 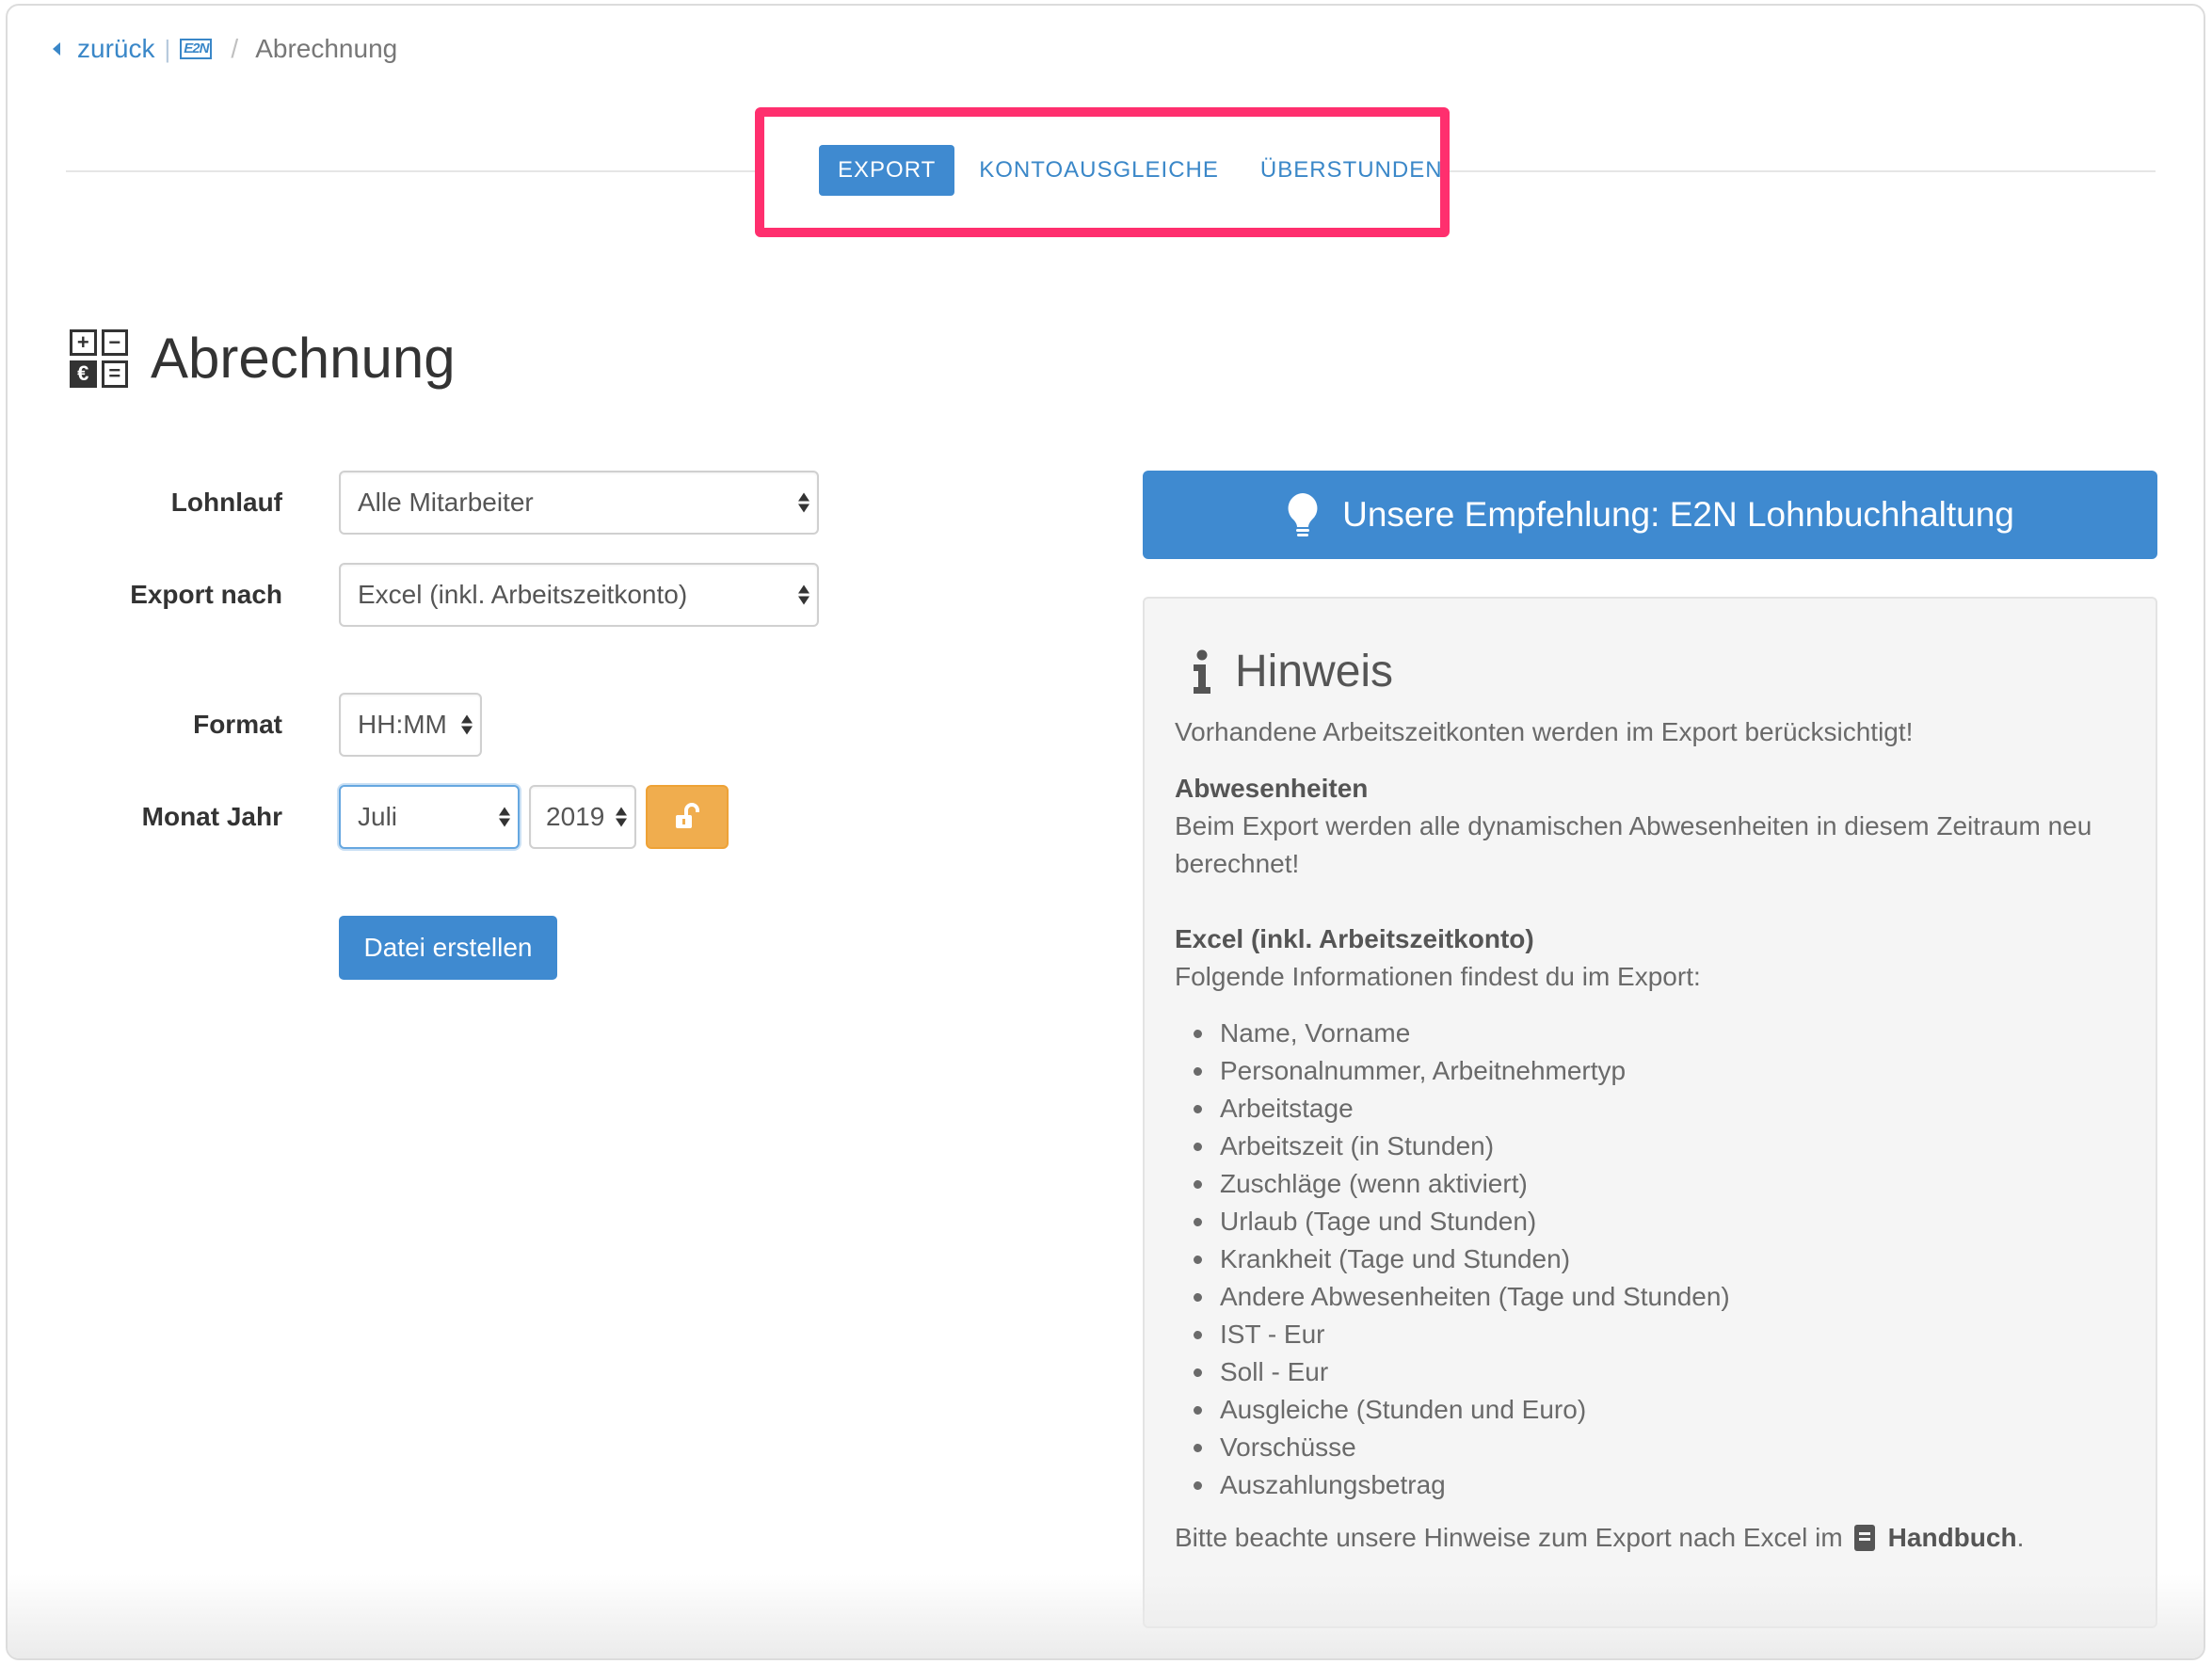 I want to click on handbook-link: Handbuch, so click(x=1952, y=1538).